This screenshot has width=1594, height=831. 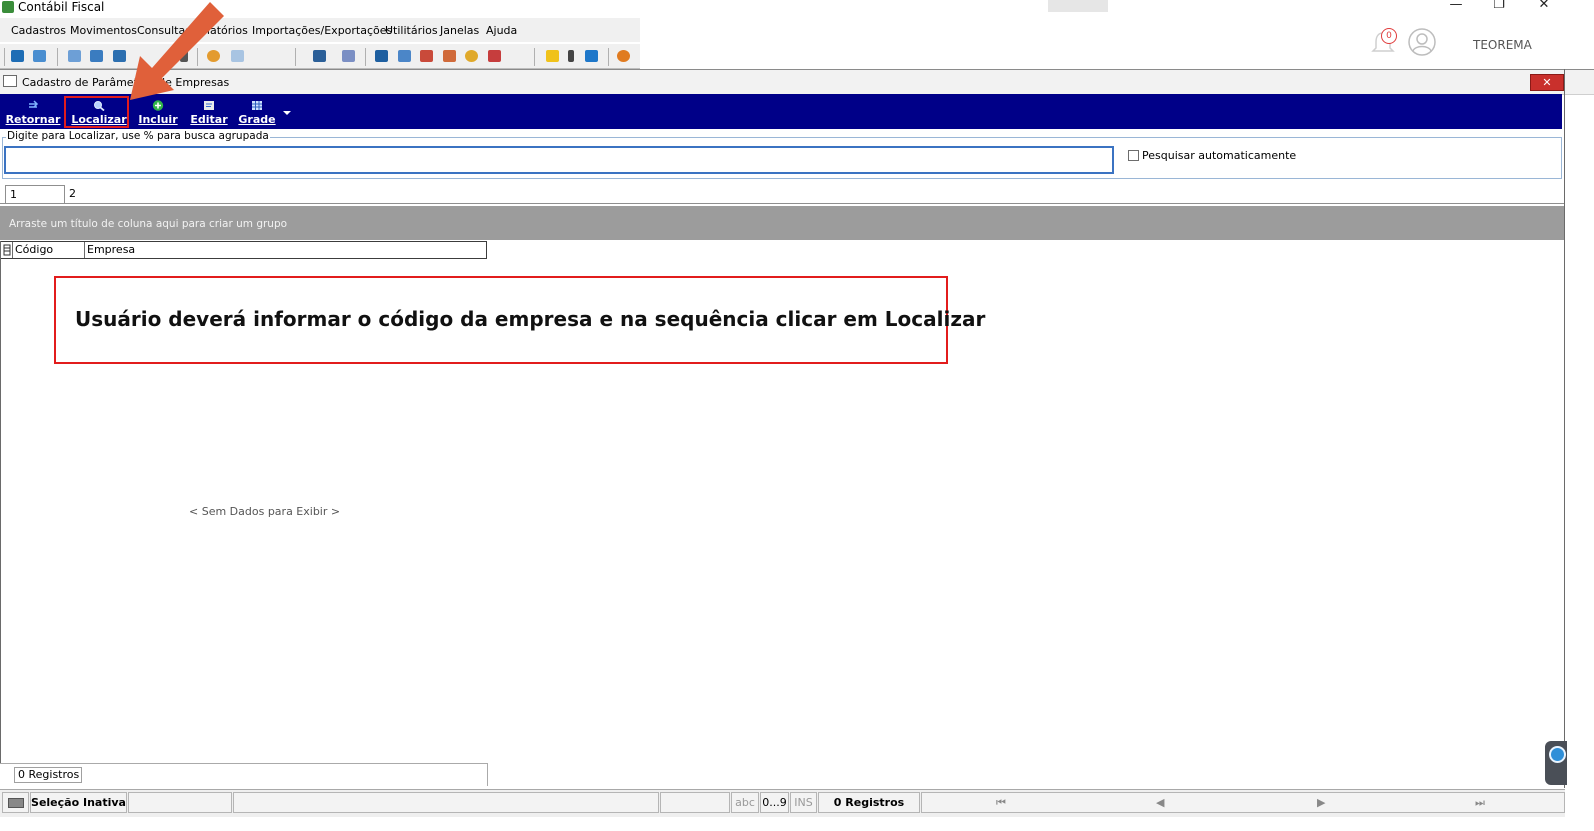 What do you see at coordinates (1557, 754) in the screenshot?
I see `teamviewer-icon` at bounding box center [1557, 754].